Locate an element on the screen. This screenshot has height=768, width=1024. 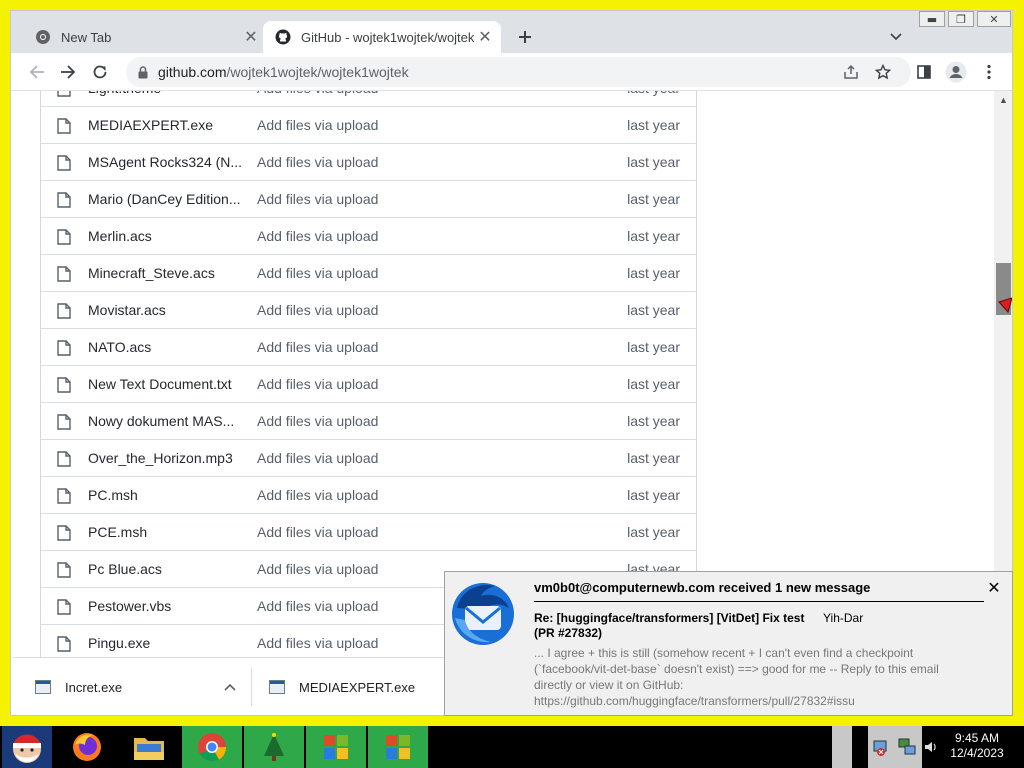
file-name-link: PCE.msh is located at coordinates (165, 532).